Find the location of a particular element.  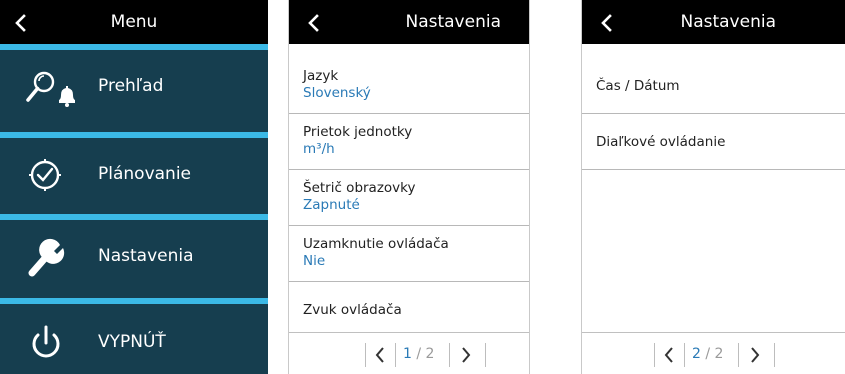

setting-row-remote-control: Diaľkové ovládanie is located at coordinates (713, 142).